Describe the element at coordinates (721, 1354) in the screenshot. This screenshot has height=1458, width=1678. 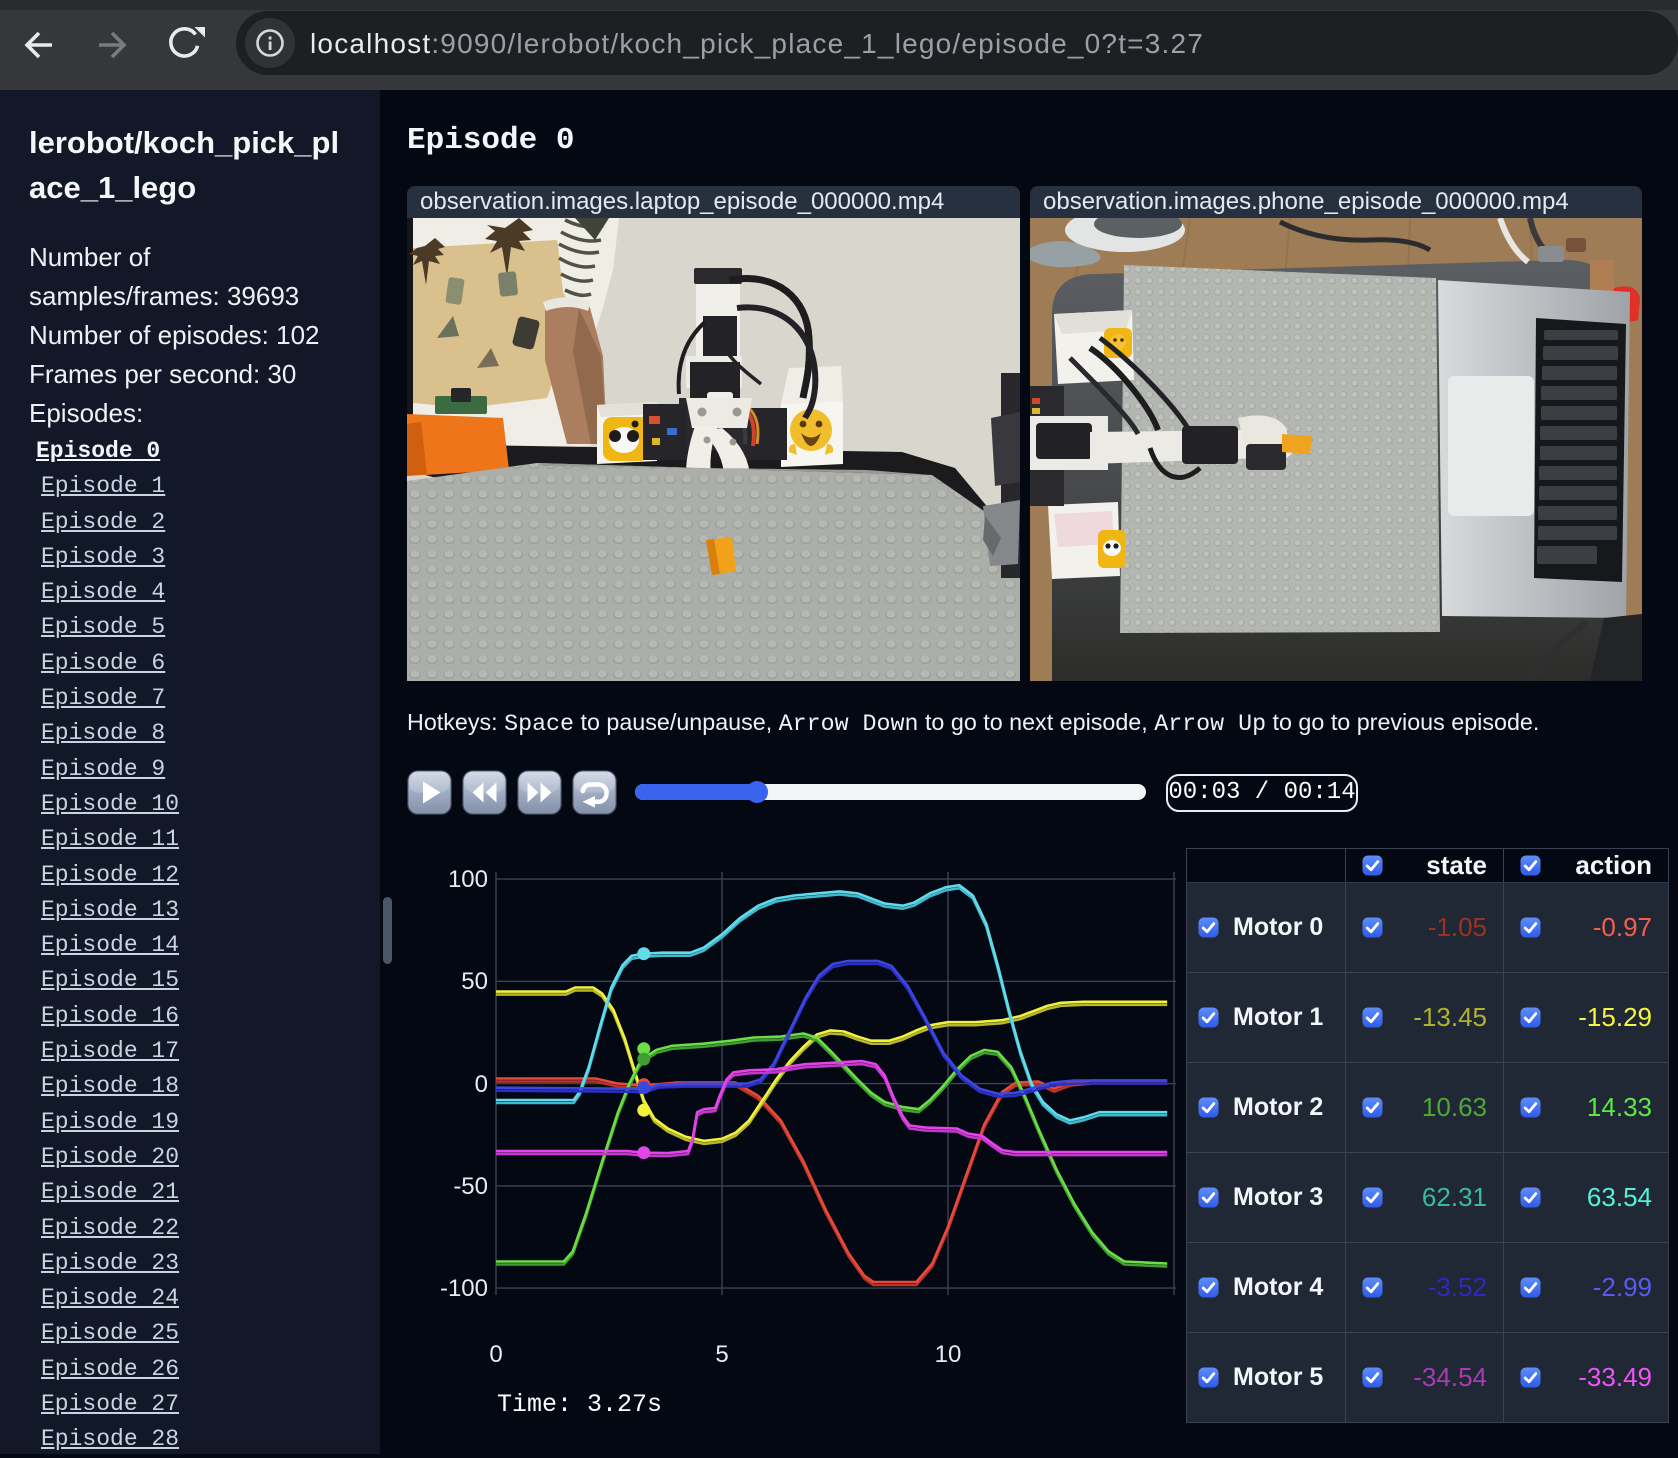
I see `svg-text: 5` at that location.